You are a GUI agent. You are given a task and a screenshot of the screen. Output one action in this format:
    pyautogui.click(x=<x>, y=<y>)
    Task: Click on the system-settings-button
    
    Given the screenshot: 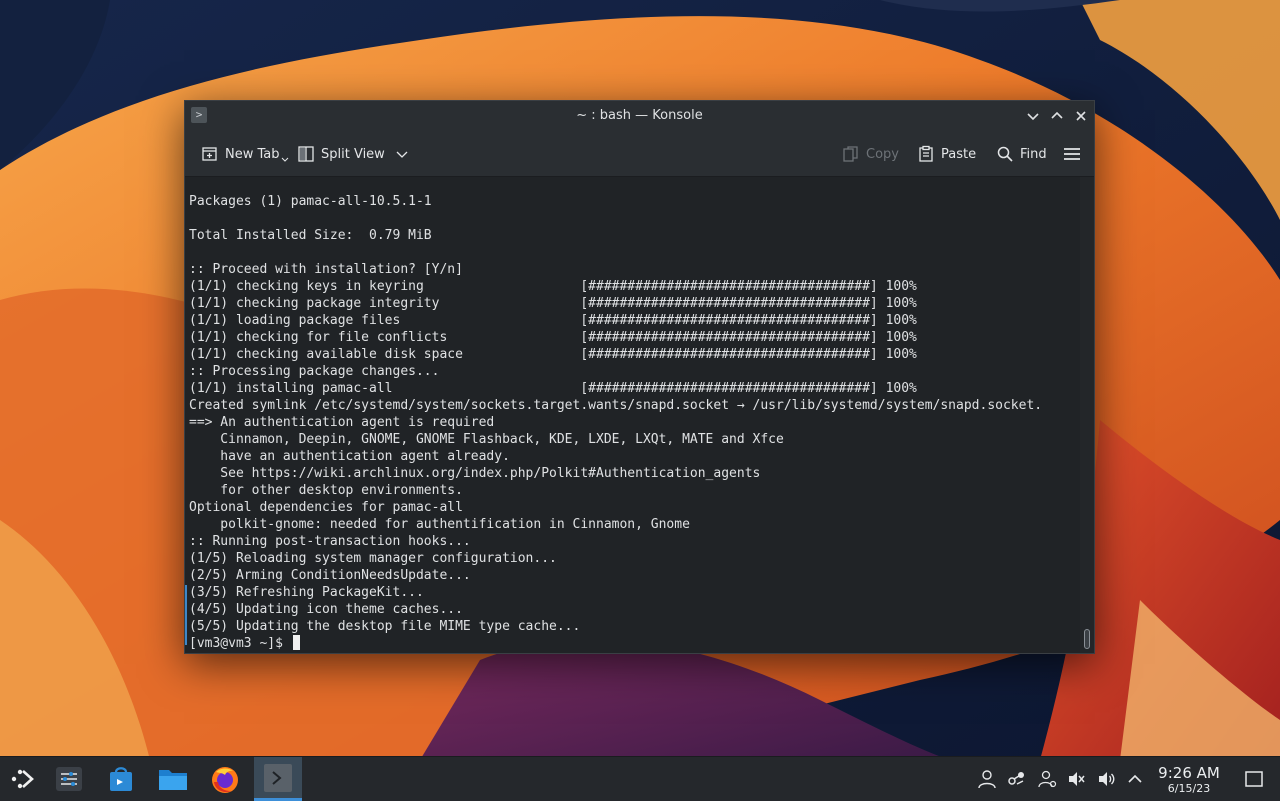 What is the action you would take?
    pyautogui.click(x=69, y=779)
    